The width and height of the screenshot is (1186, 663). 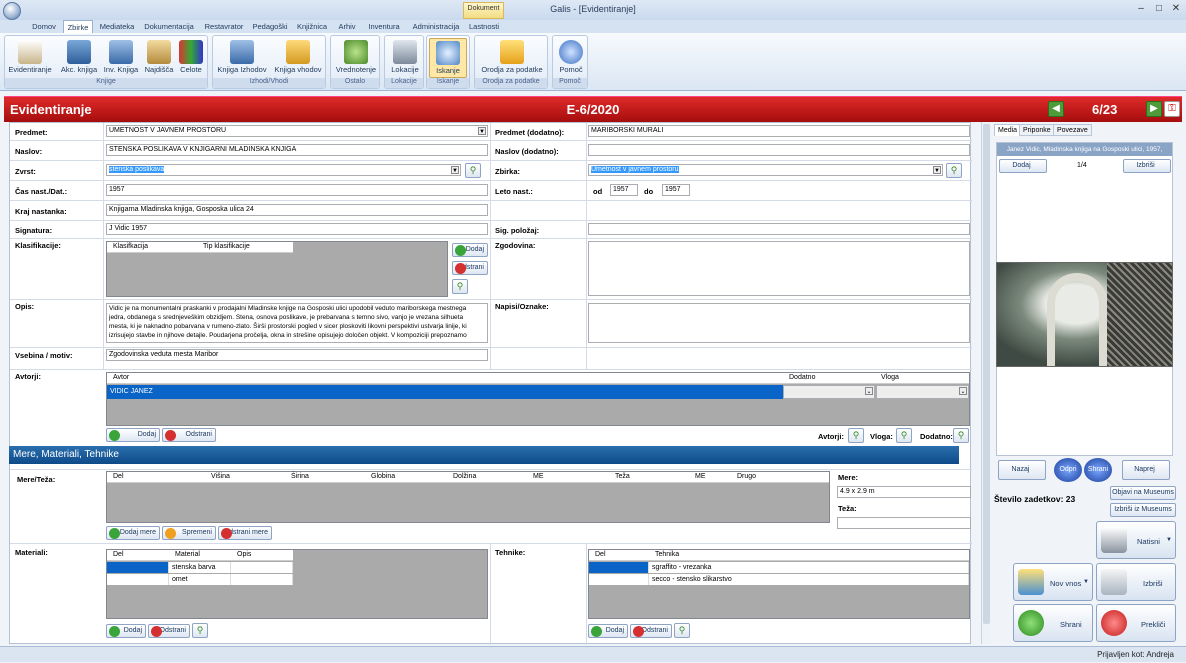 I want to click on tab-administracija: Administracija, so click(x=436, y=26).